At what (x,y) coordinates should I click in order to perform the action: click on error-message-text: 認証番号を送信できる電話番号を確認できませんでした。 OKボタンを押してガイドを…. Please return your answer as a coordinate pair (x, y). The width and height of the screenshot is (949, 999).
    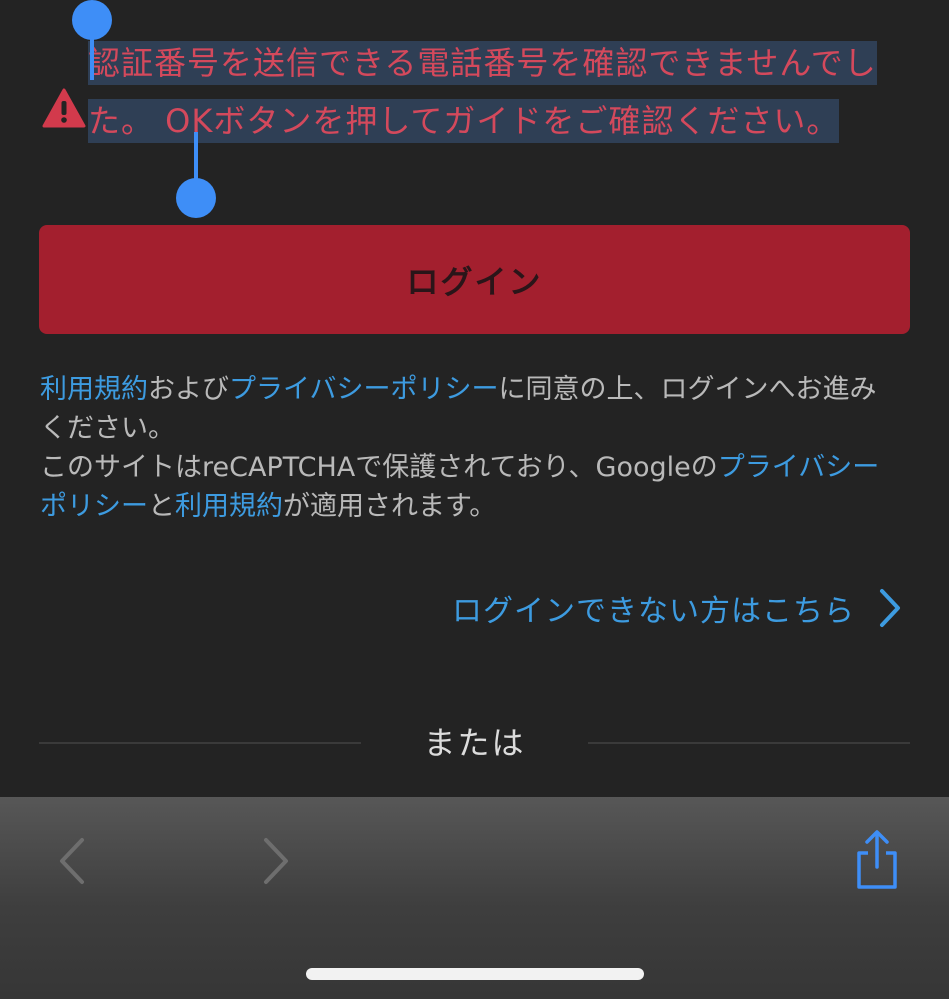
    Looking at the image, I should click on (498, 92).